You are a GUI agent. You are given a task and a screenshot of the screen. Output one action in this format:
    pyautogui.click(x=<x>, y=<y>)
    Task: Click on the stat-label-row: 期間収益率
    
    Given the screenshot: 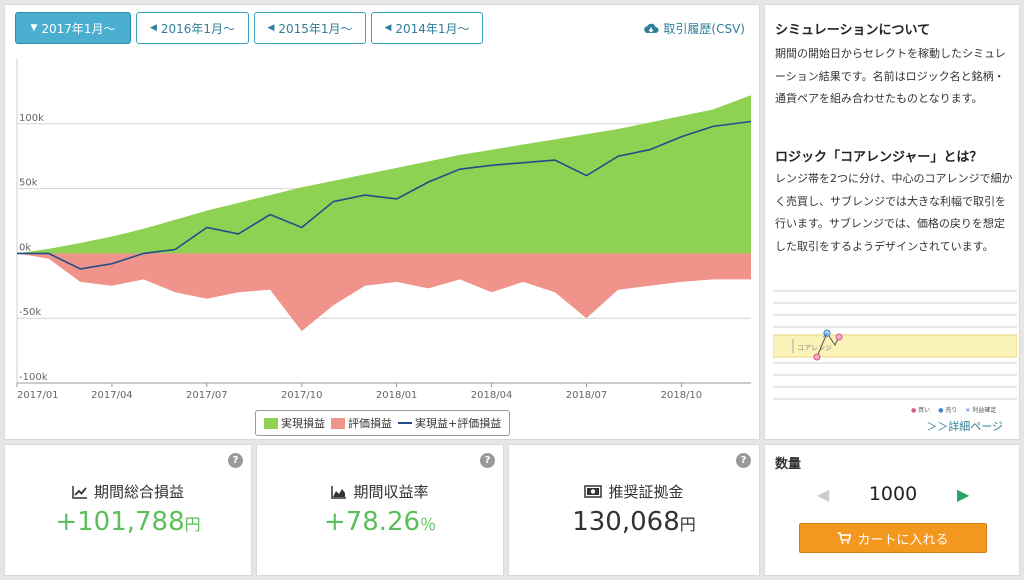 What is the action you would take?
    pyautogui.click(x=380, y=491)
    